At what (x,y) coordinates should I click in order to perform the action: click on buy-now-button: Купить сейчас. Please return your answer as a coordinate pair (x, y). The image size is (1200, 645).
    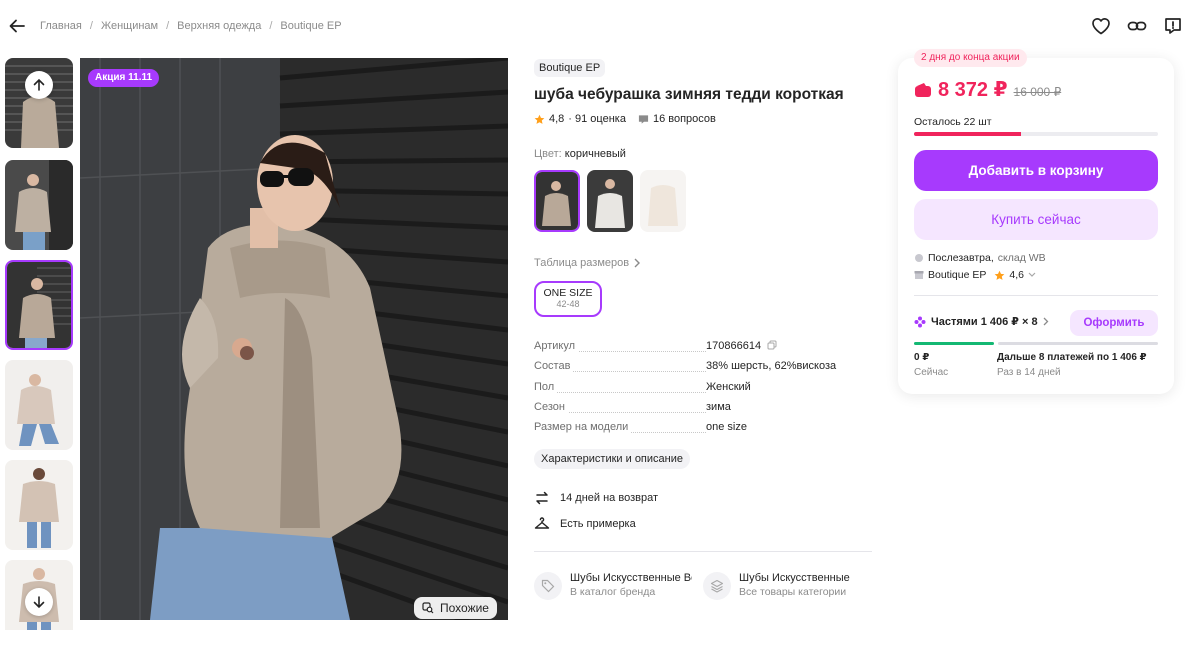
    Looking at the image, I should click on (1036, 219).